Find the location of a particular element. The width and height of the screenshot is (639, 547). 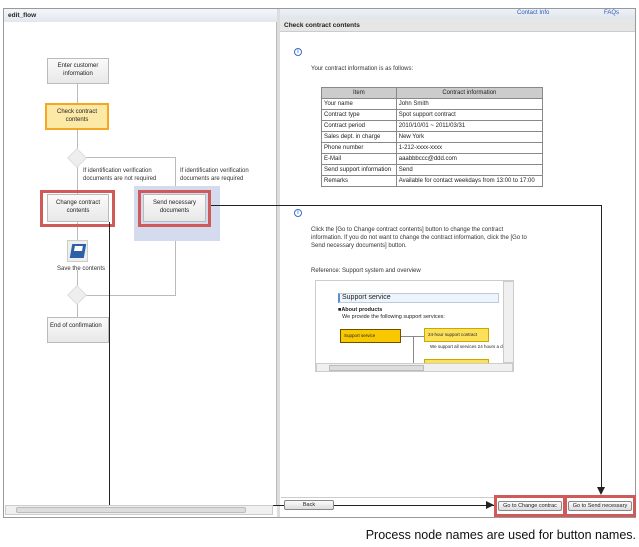

highlight-send-node is located at coordinates (174, 208).